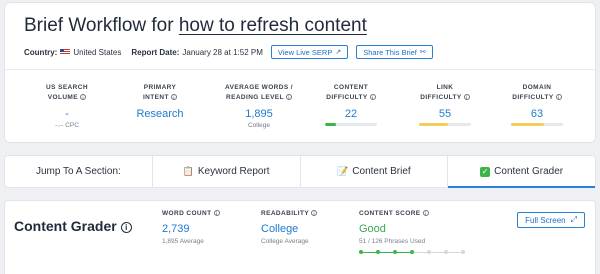 Image resolution: width=600 pixels, height=274 pixels. Describe the element at coordinates (259, 125) in the screenshot. I see `metric-reading-level: College` at that location.